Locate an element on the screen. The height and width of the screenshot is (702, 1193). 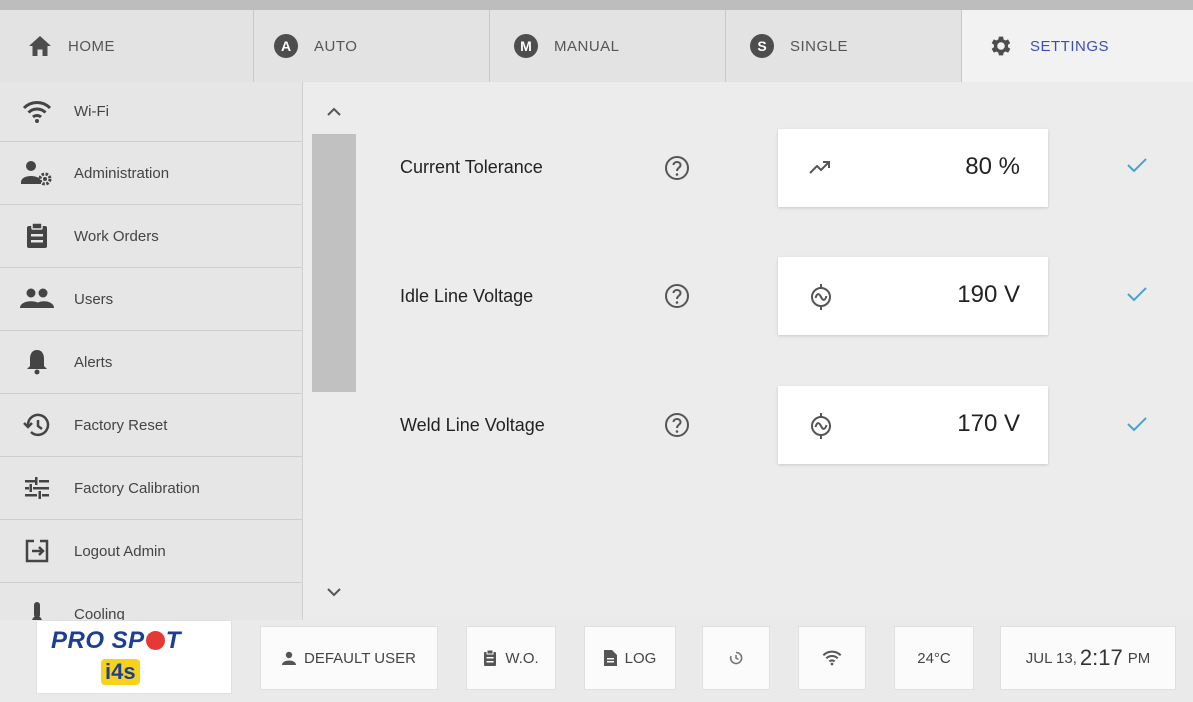
user-label: DEFAULT USER is located at coordinates (360, 658).